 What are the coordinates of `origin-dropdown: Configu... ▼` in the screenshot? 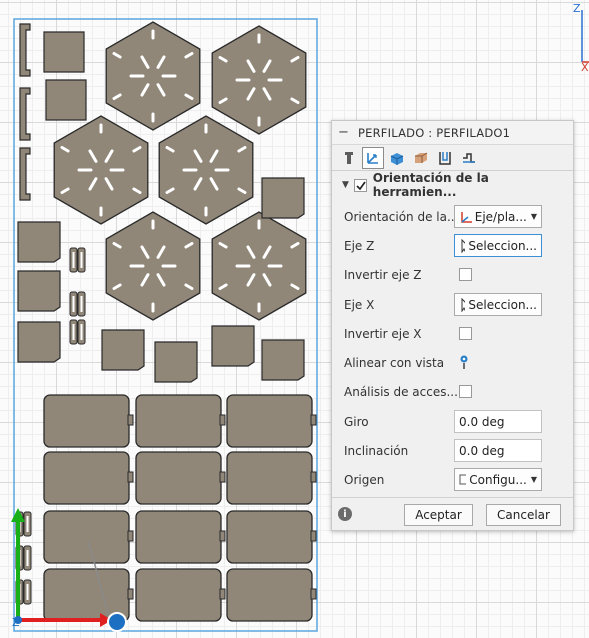 It's located at (498, 479).